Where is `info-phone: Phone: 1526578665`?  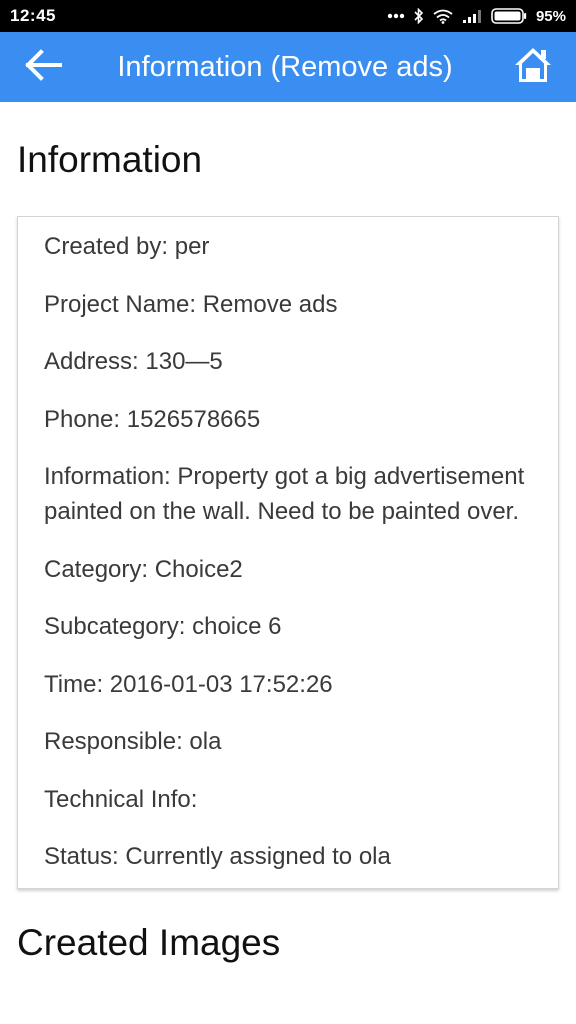 info-phone: Phone: 1526578665 is located at coordinates (152, 419).